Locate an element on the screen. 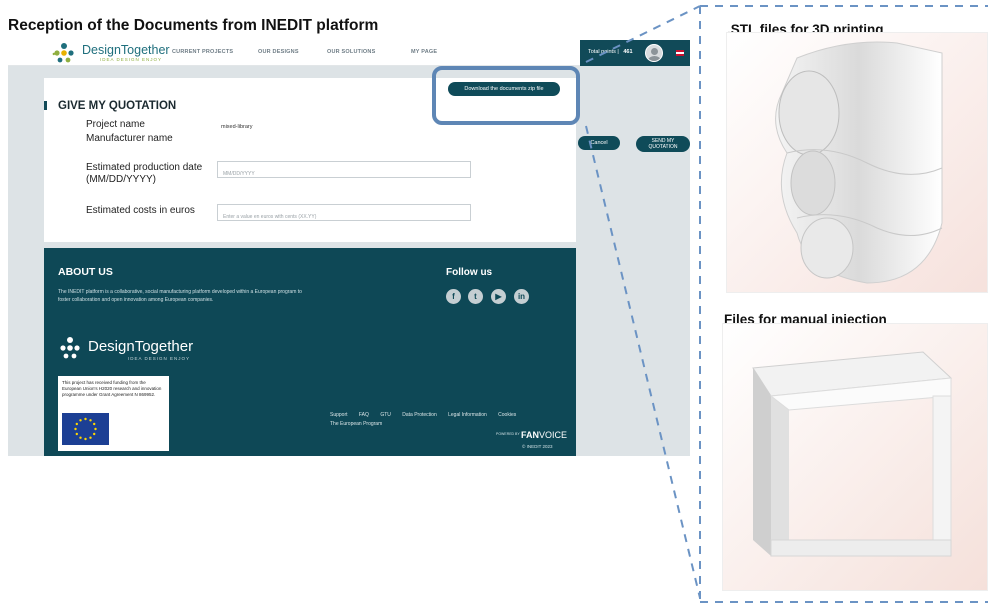 This screenshot has width=988, height=604. fanvoice-bold: FAN is located at coordinates (530, 435).